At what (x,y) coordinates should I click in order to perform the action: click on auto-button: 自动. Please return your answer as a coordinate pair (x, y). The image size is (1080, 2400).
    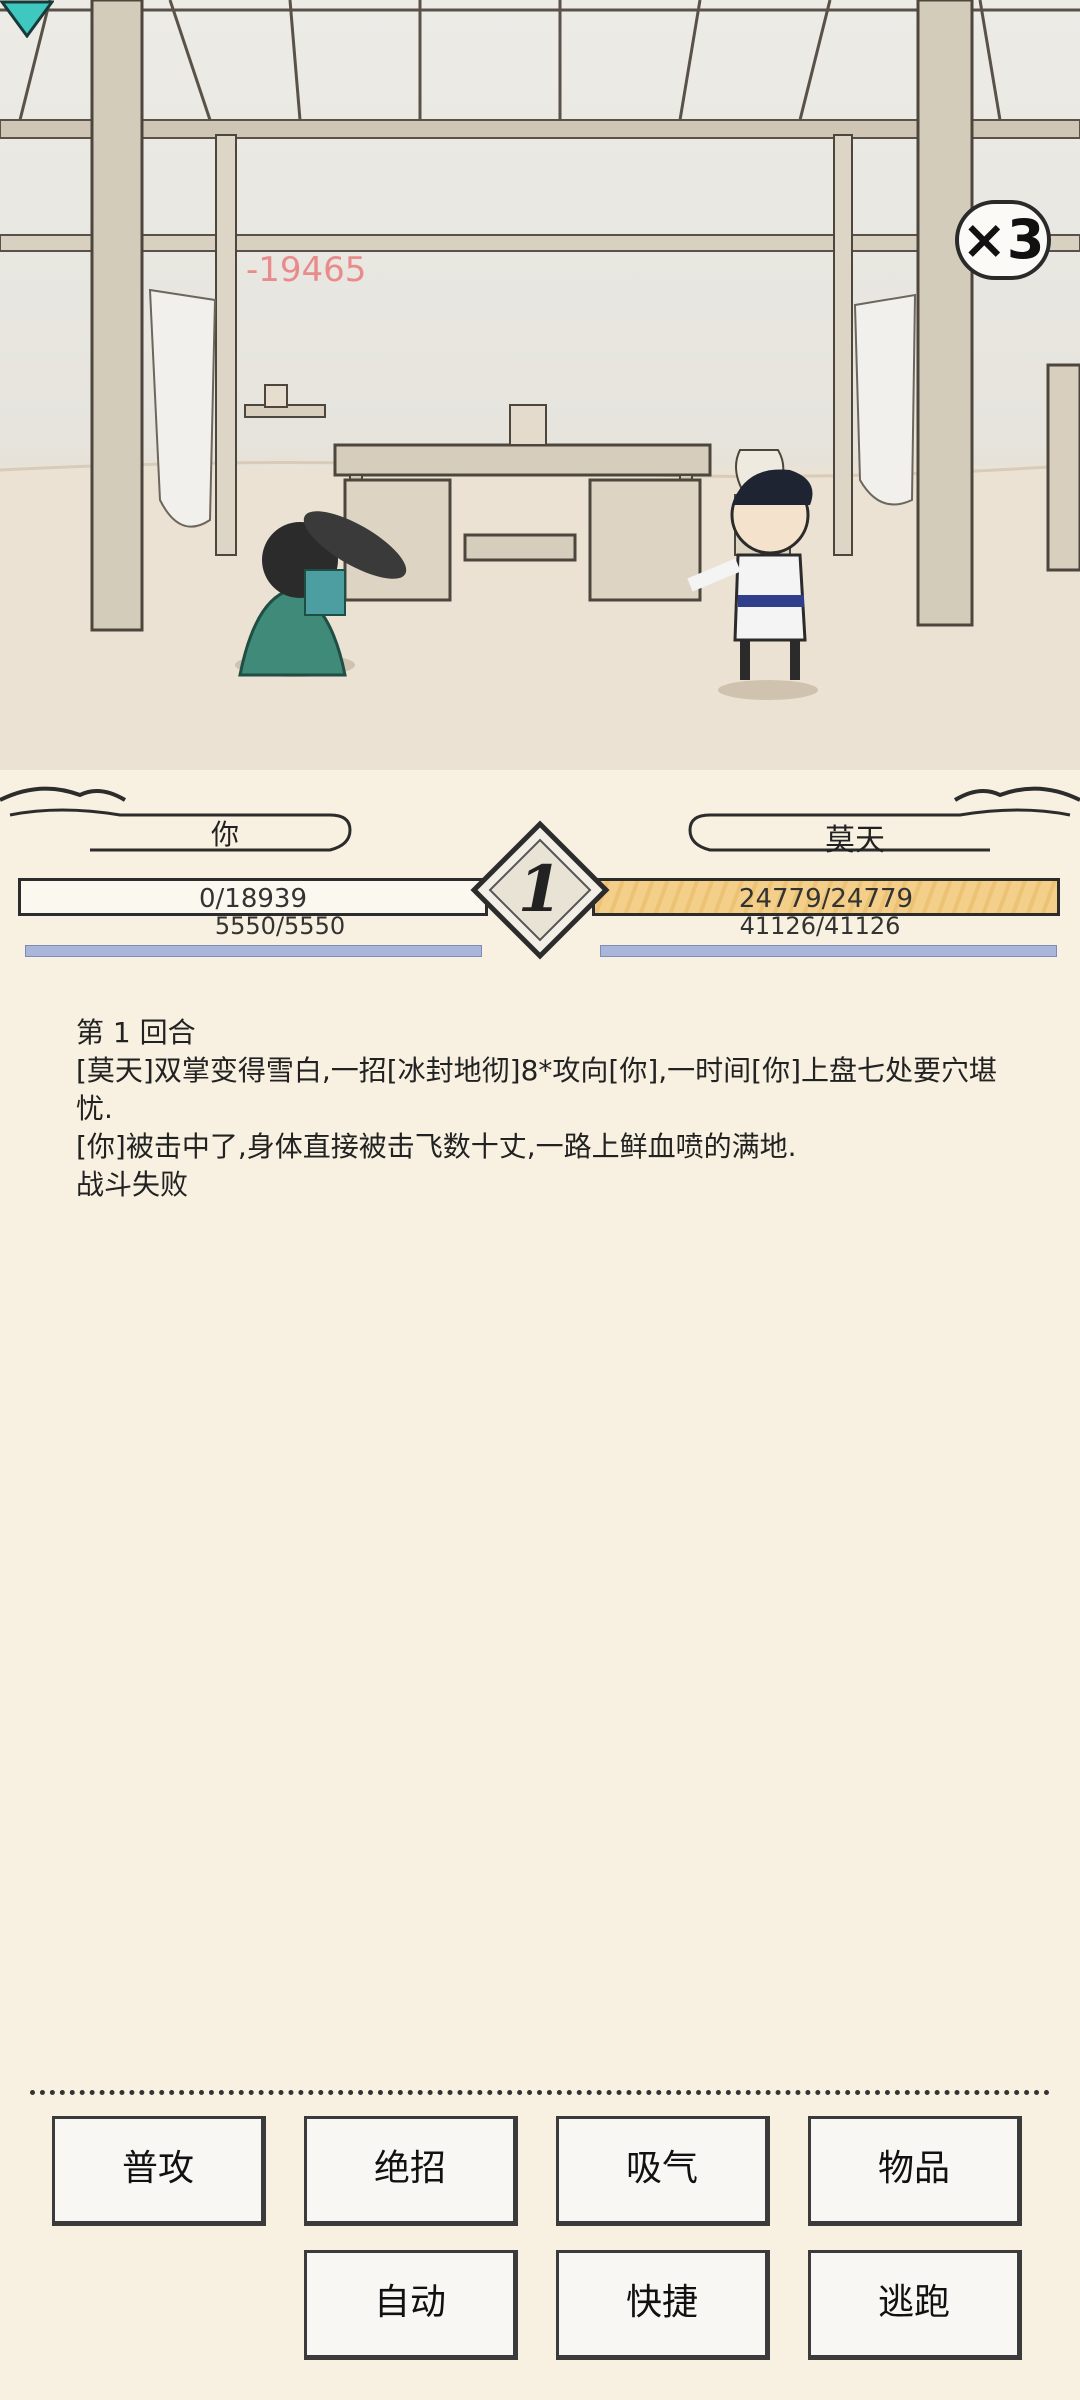
    Looking at the image, I should click on (411, 2305).